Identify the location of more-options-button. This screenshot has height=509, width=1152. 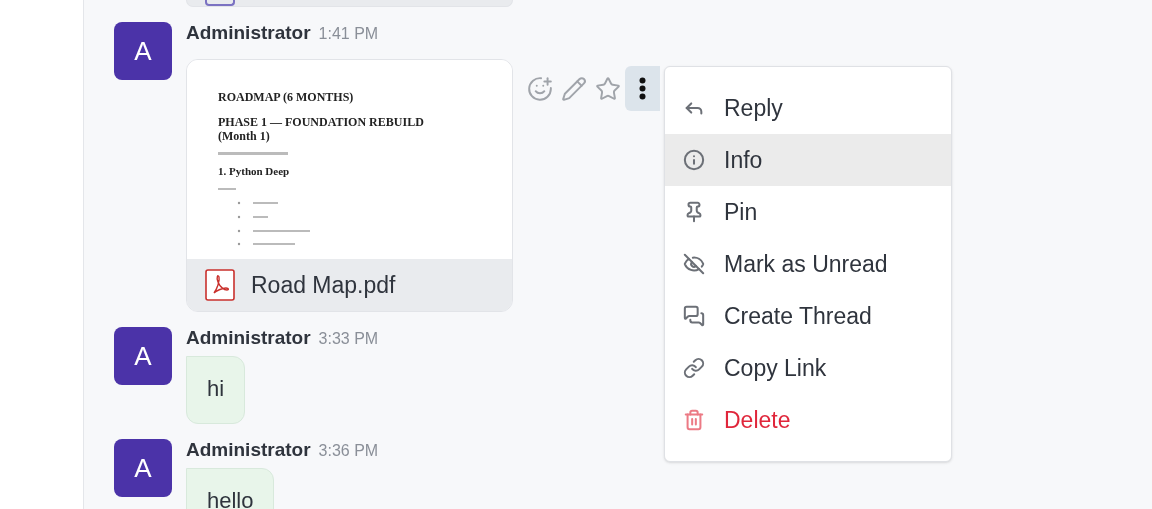
(642, 88).